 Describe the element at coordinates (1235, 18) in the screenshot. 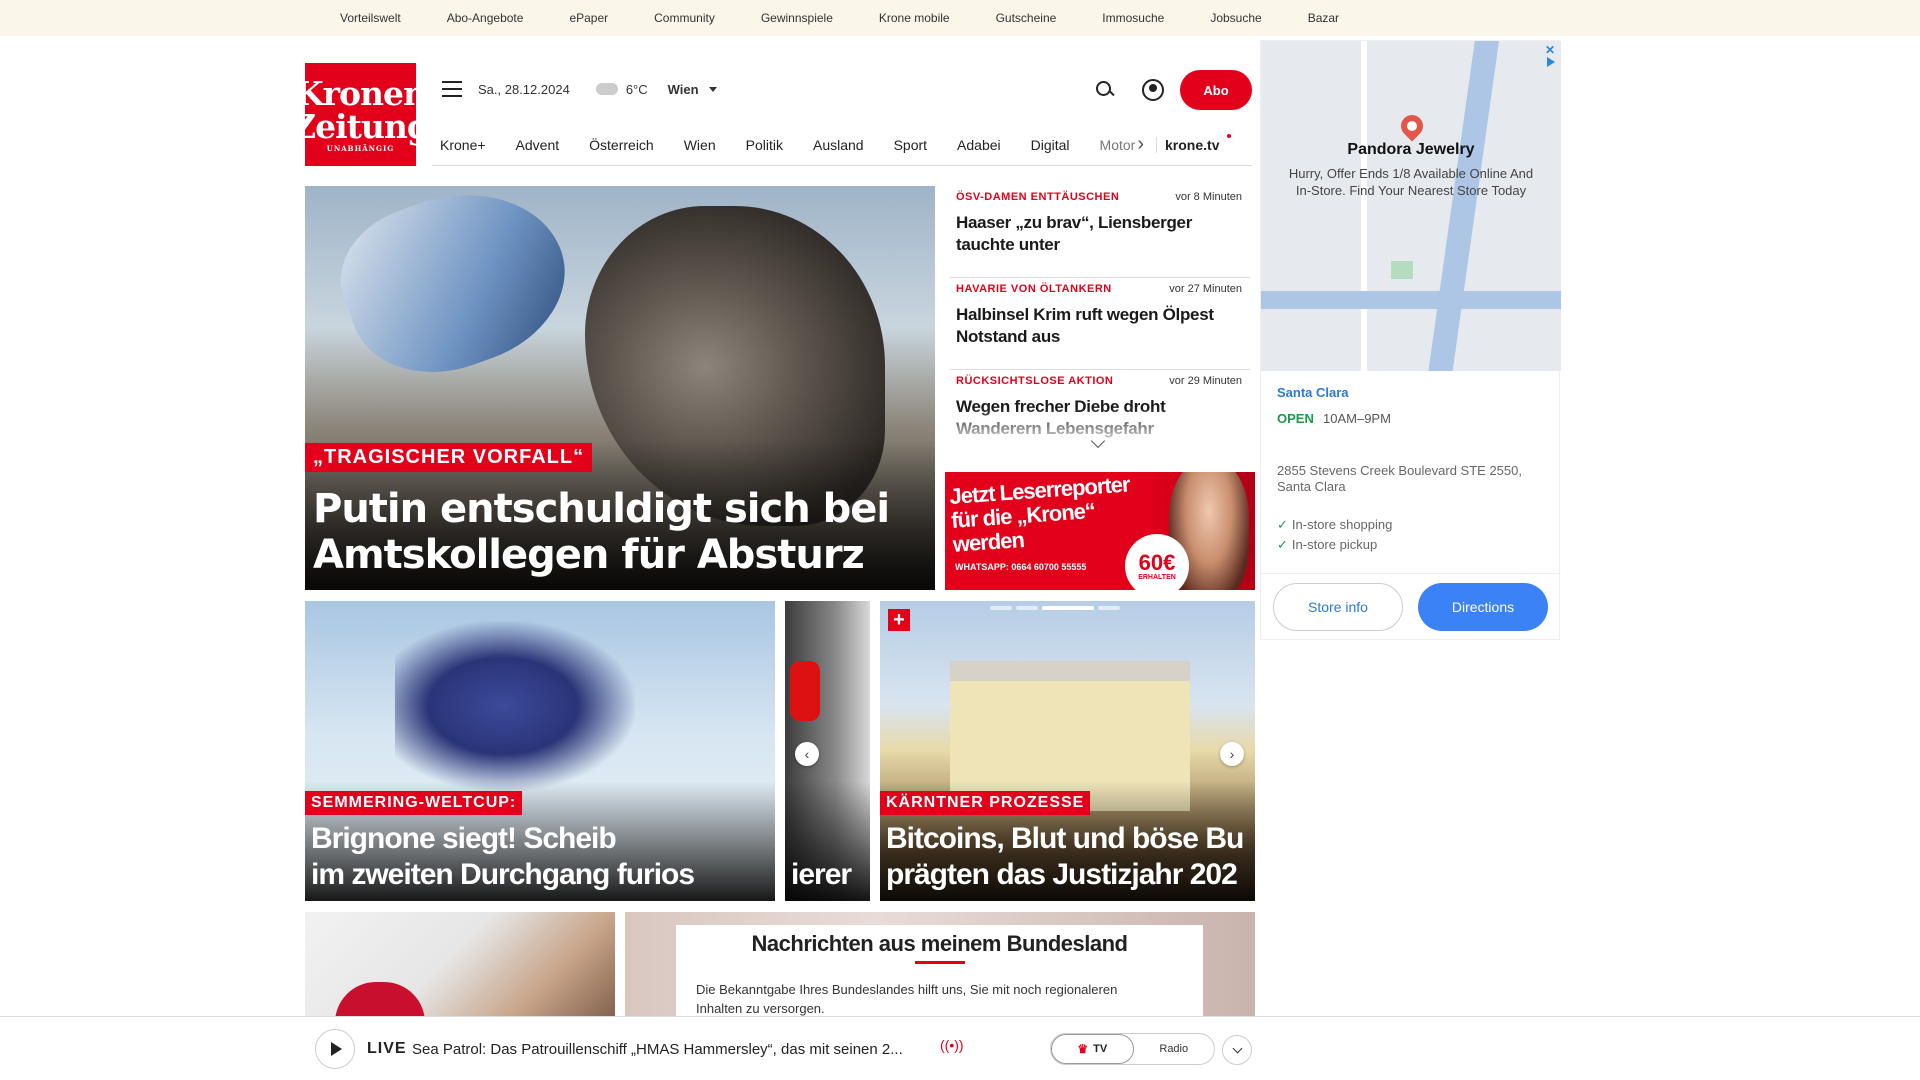

I see `topbar-link-jobsuche: Jobsuche` at that location.